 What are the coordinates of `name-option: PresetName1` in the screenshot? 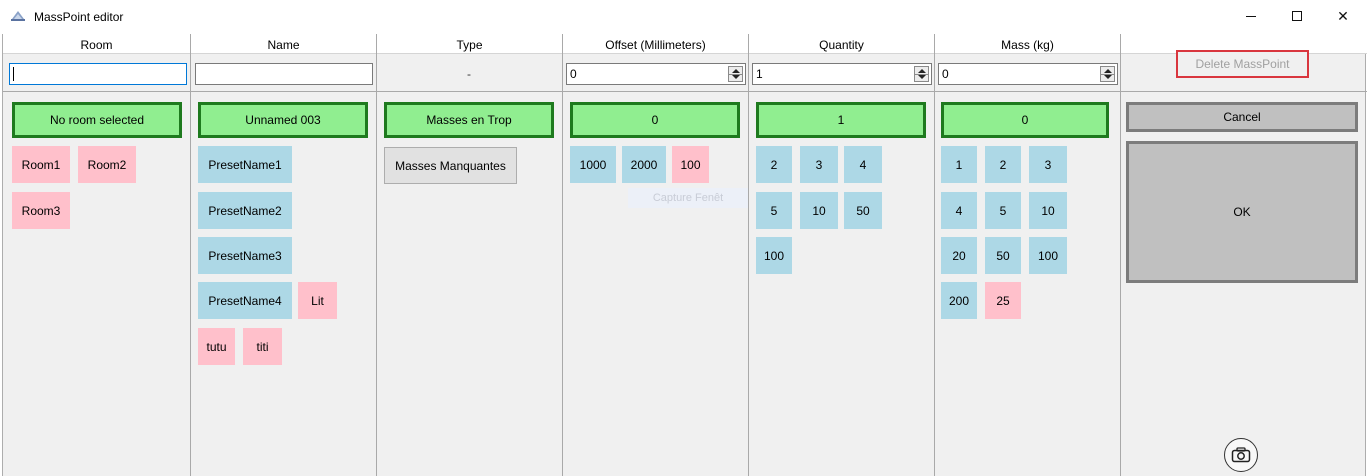 It's located at (245, 164).